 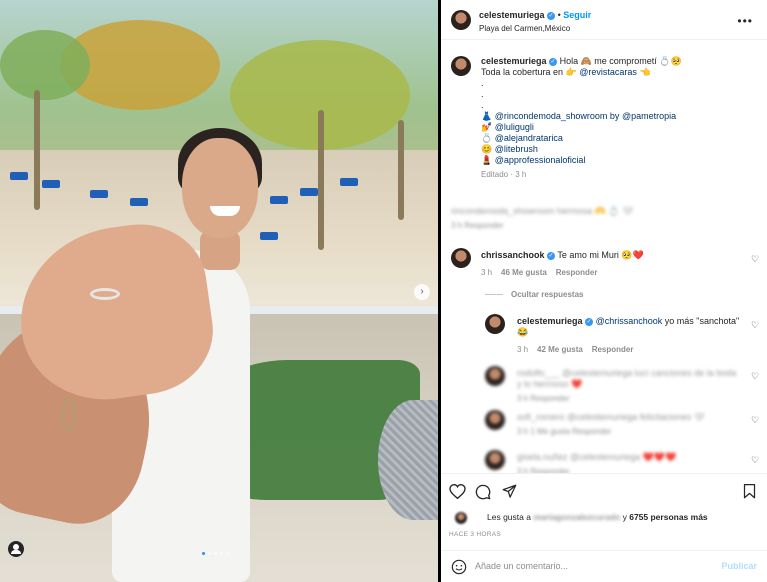 What do you see at coordinates (645, 72) in the screenshot?
I see `caption-text: 👈` at bounding box center [645, 72].